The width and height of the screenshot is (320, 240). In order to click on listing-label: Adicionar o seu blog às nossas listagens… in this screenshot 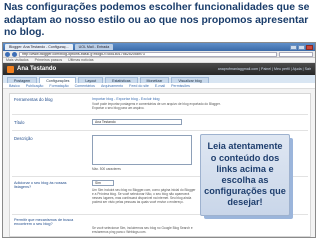, I will do `click(40, 185)`.